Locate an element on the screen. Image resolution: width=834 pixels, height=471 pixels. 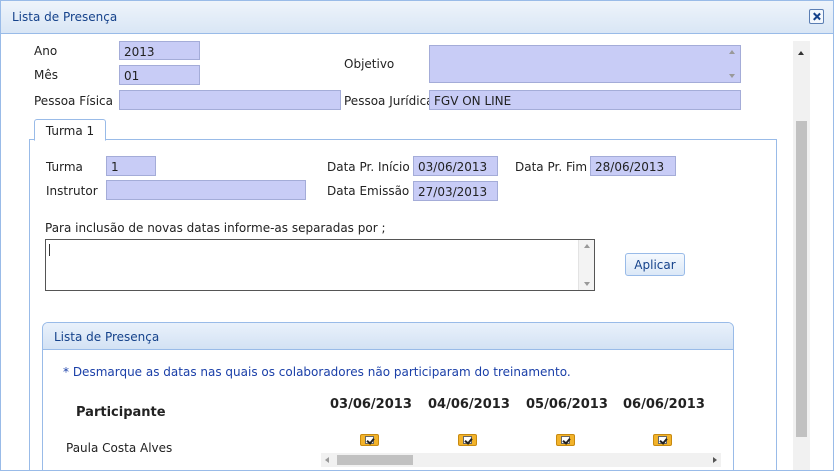
data-fim-label: Data Pr. Fim is located at coordinates (551, 167).